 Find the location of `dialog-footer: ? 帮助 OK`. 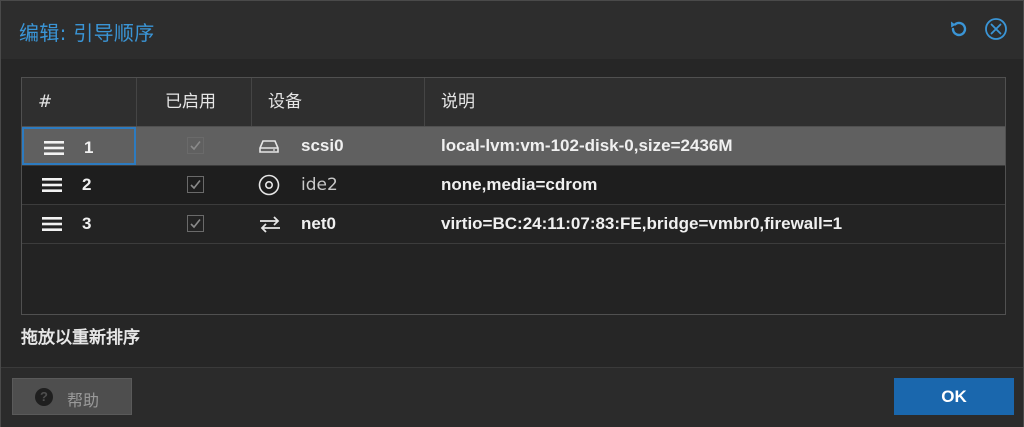

dialog-footer: ? 帮助 OK is located at coordinates (512, 397).